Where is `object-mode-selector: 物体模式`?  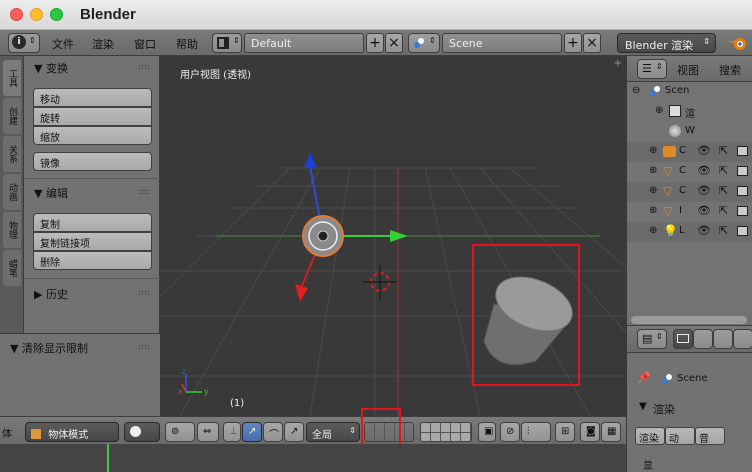
object-mode-selector: 物体模式 is located at coordinates (72, 432).